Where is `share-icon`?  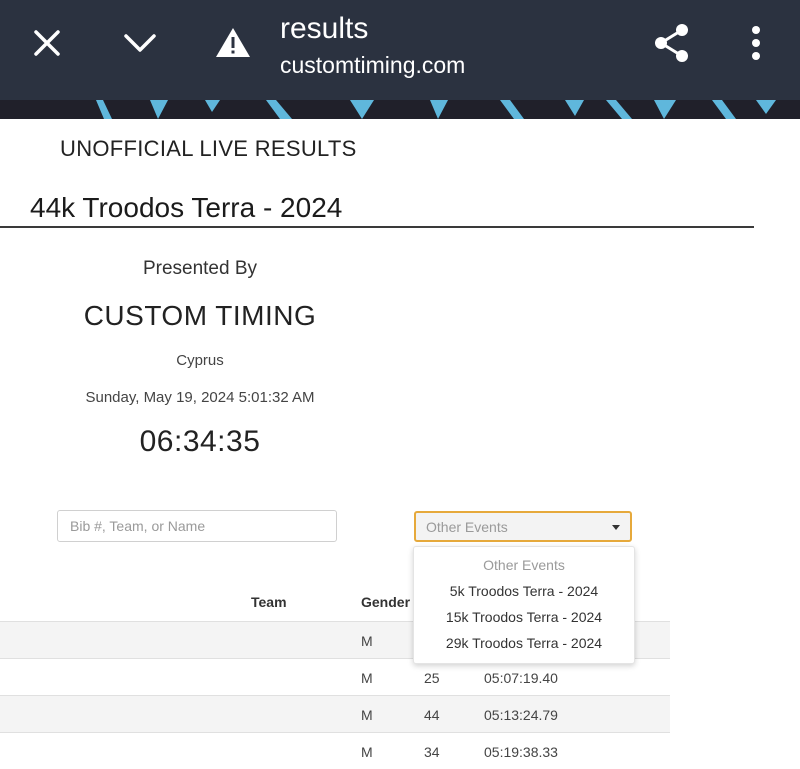
share-icon is located at coordinates (672, 43).